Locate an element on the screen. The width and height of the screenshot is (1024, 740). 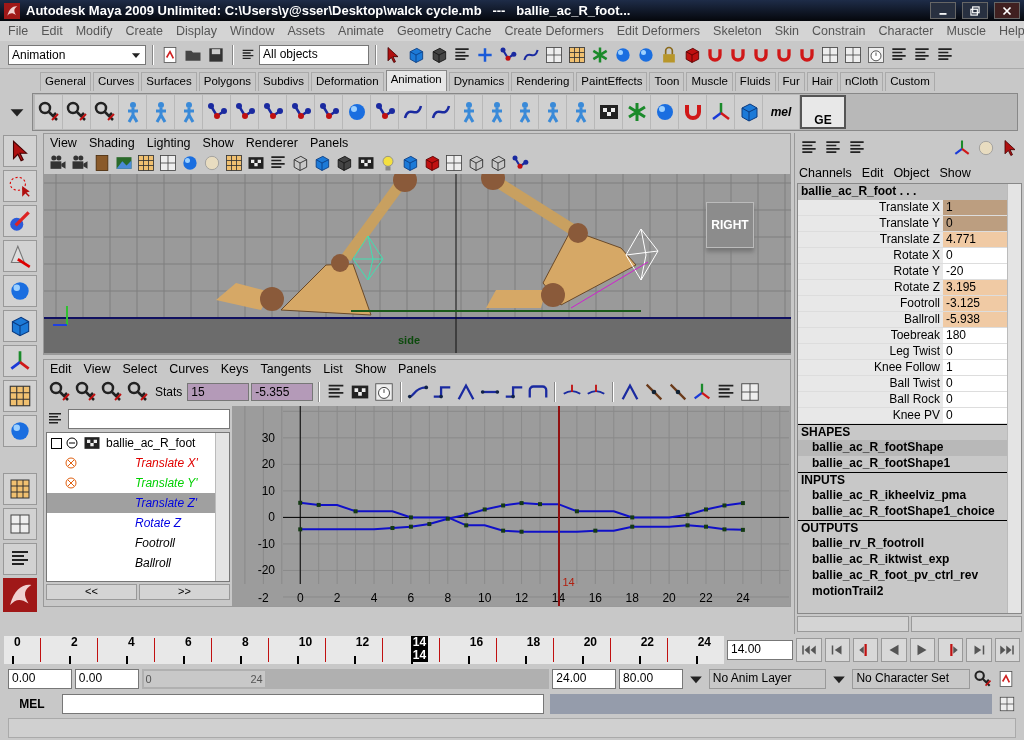
panel-menu-item: Tangents is located at coordinates (286, 369).